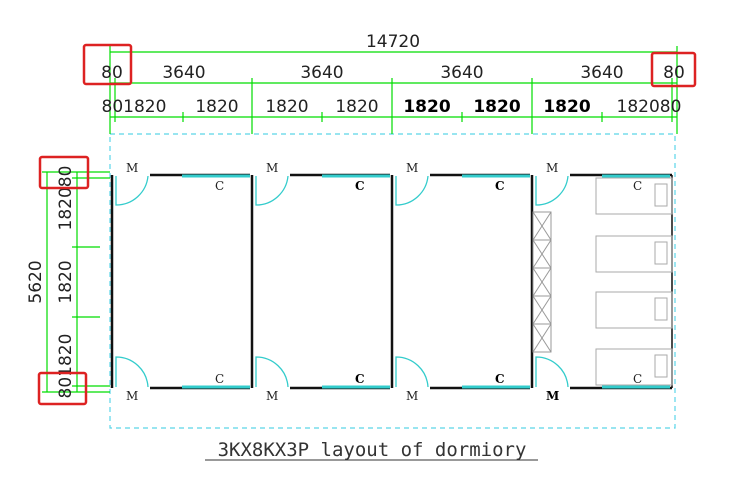 The image size is (745, 484). What do you see at coordinates (360, 186) in the screenshot?
I see `window-label-top-2: C` at bounding box center [360, 186].